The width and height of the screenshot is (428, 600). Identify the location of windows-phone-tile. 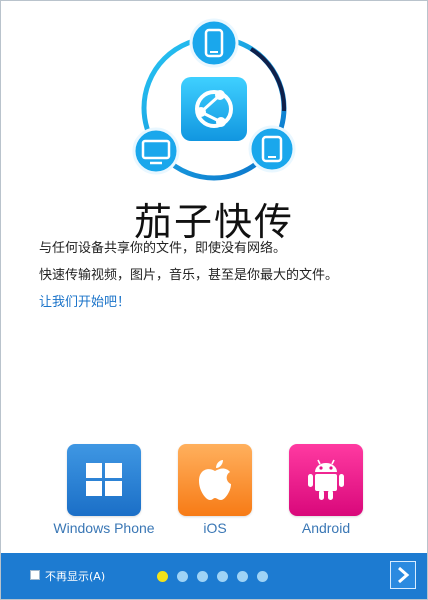
(104, 480).